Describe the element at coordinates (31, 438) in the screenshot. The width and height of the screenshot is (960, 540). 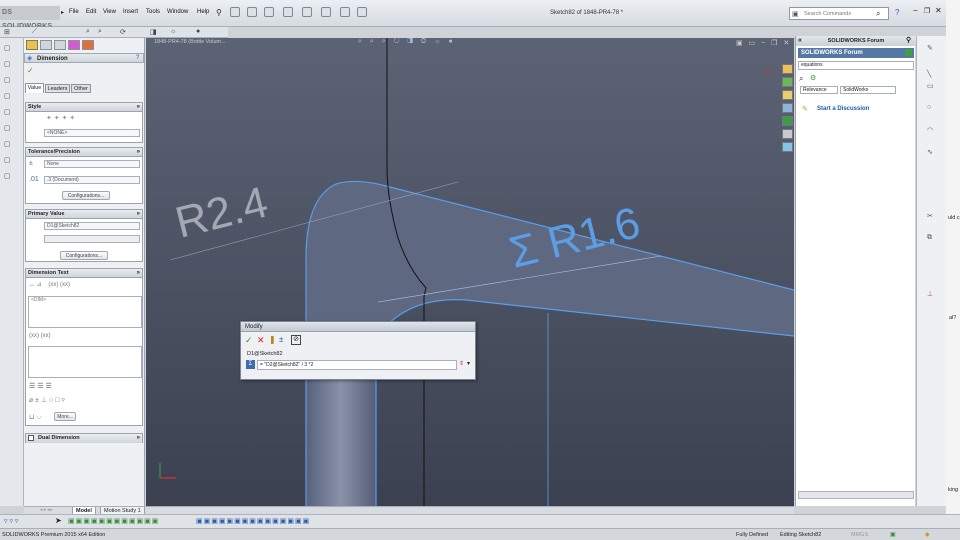
I see `dual-dimension-checkbox` at that location.